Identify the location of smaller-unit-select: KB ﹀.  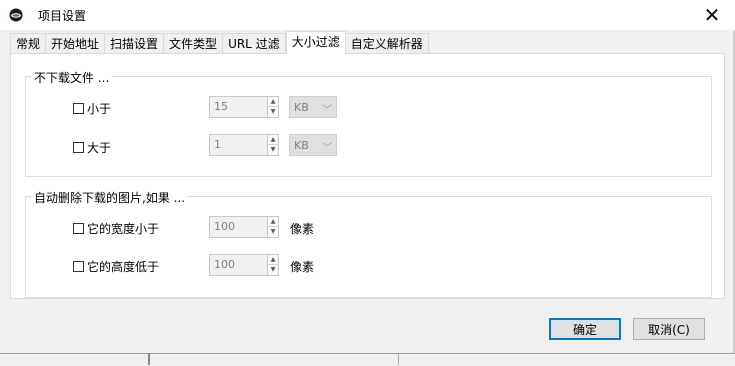
(313, 107).